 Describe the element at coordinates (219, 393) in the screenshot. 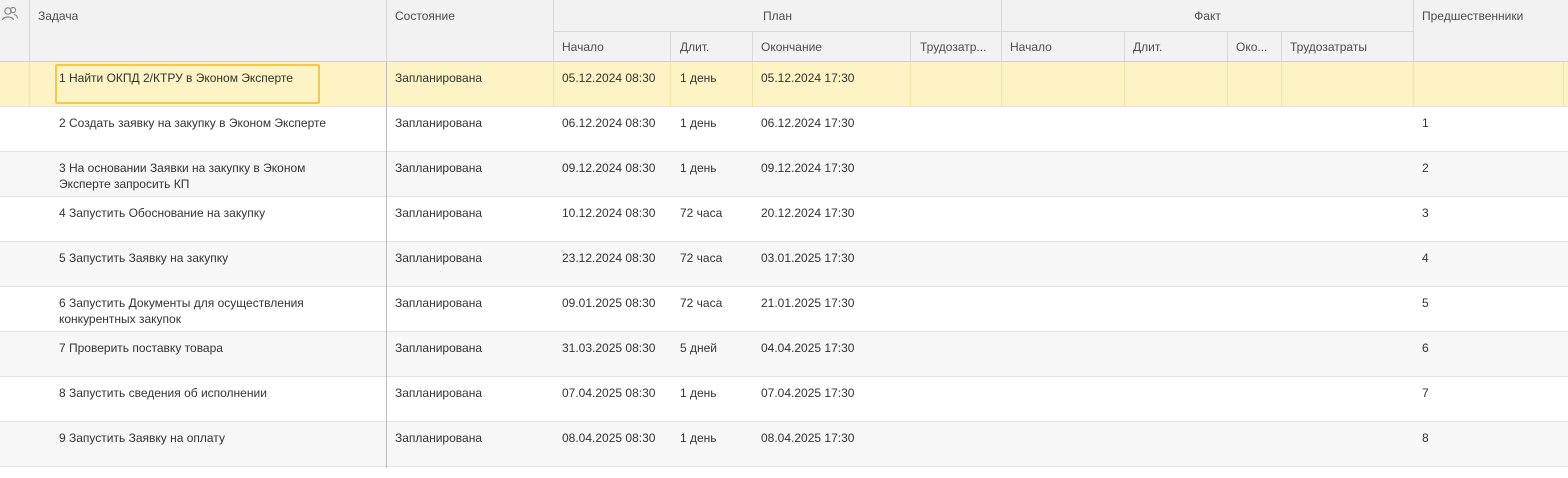

I see `task-name: 8 Запустить сведения об исполнении` at that location.